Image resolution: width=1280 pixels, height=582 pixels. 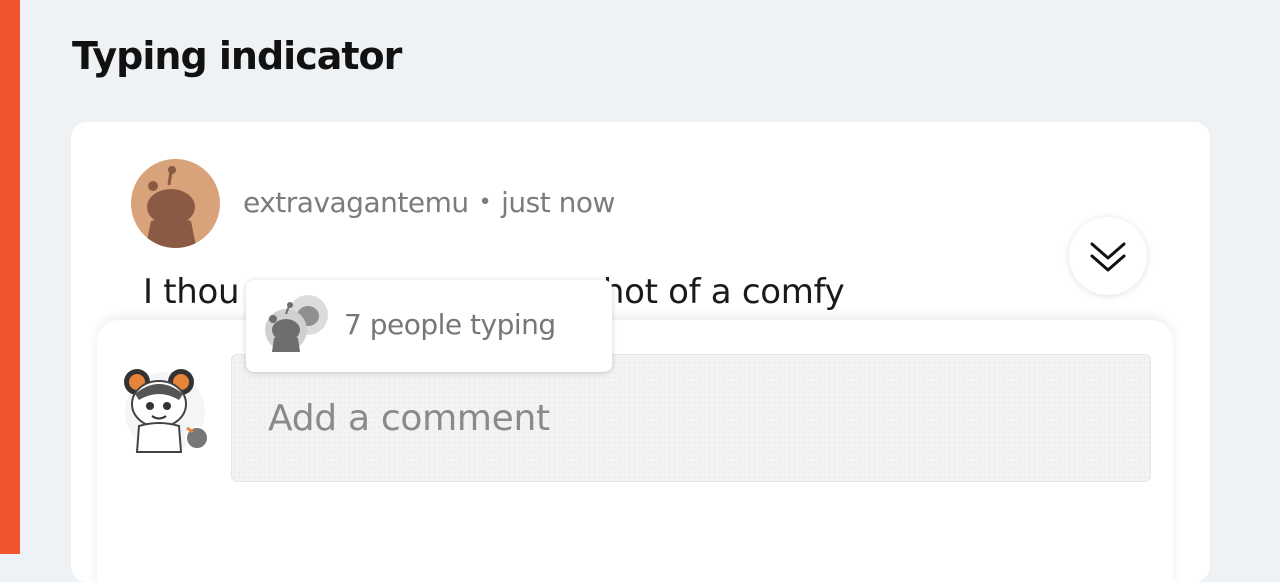 I want to click on comment-timestamp: just now, so click(x=558, y=202).